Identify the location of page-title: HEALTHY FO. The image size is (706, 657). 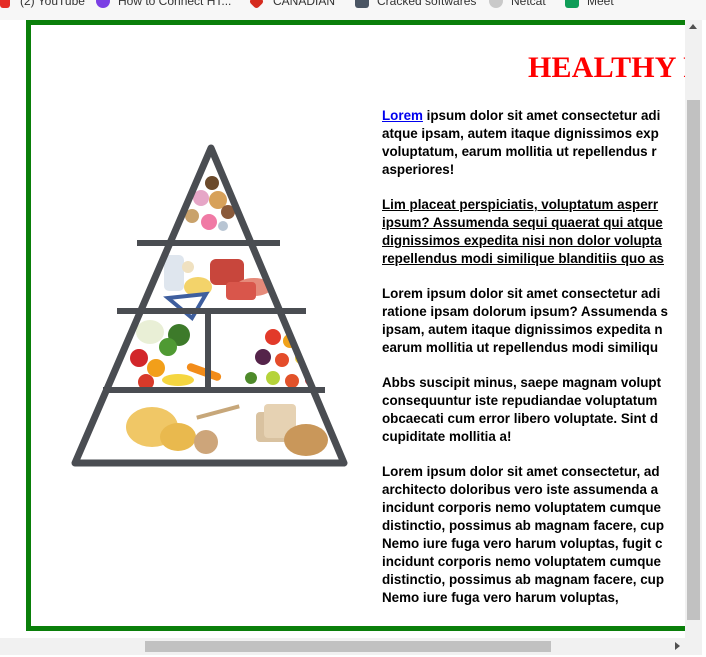
(608, 67).